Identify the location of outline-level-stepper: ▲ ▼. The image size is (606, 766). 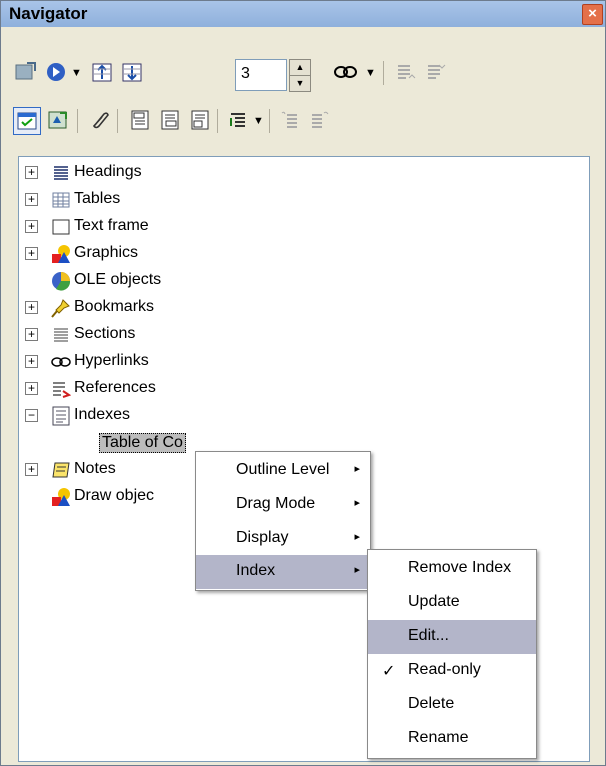
(300, 75).